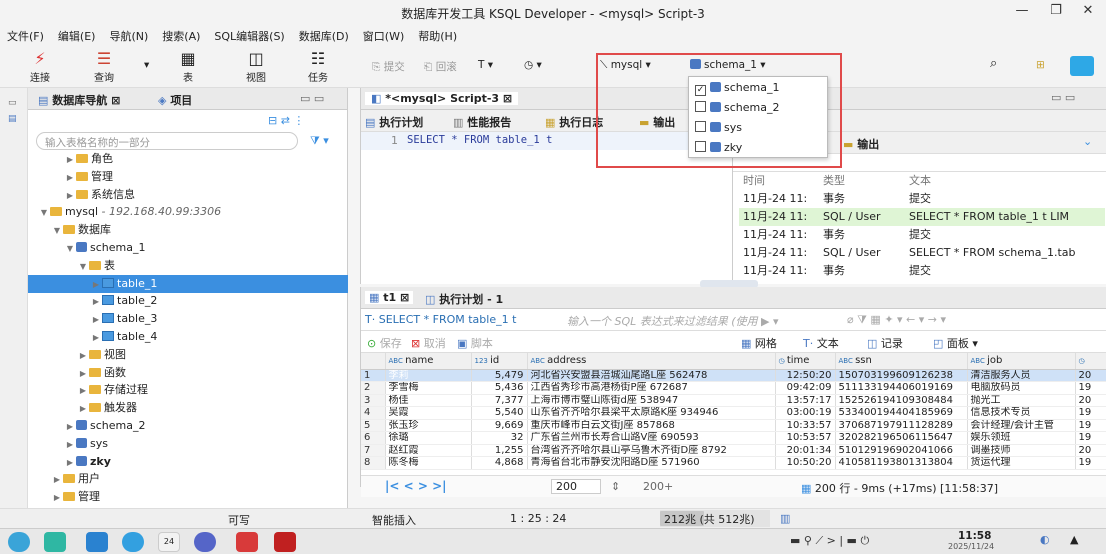 This screenshot has height=554, width=1106. Describe the element at coordinates (428, 343) in the screenshot. I see `cancel-button: ⊠ 取消` at that location.